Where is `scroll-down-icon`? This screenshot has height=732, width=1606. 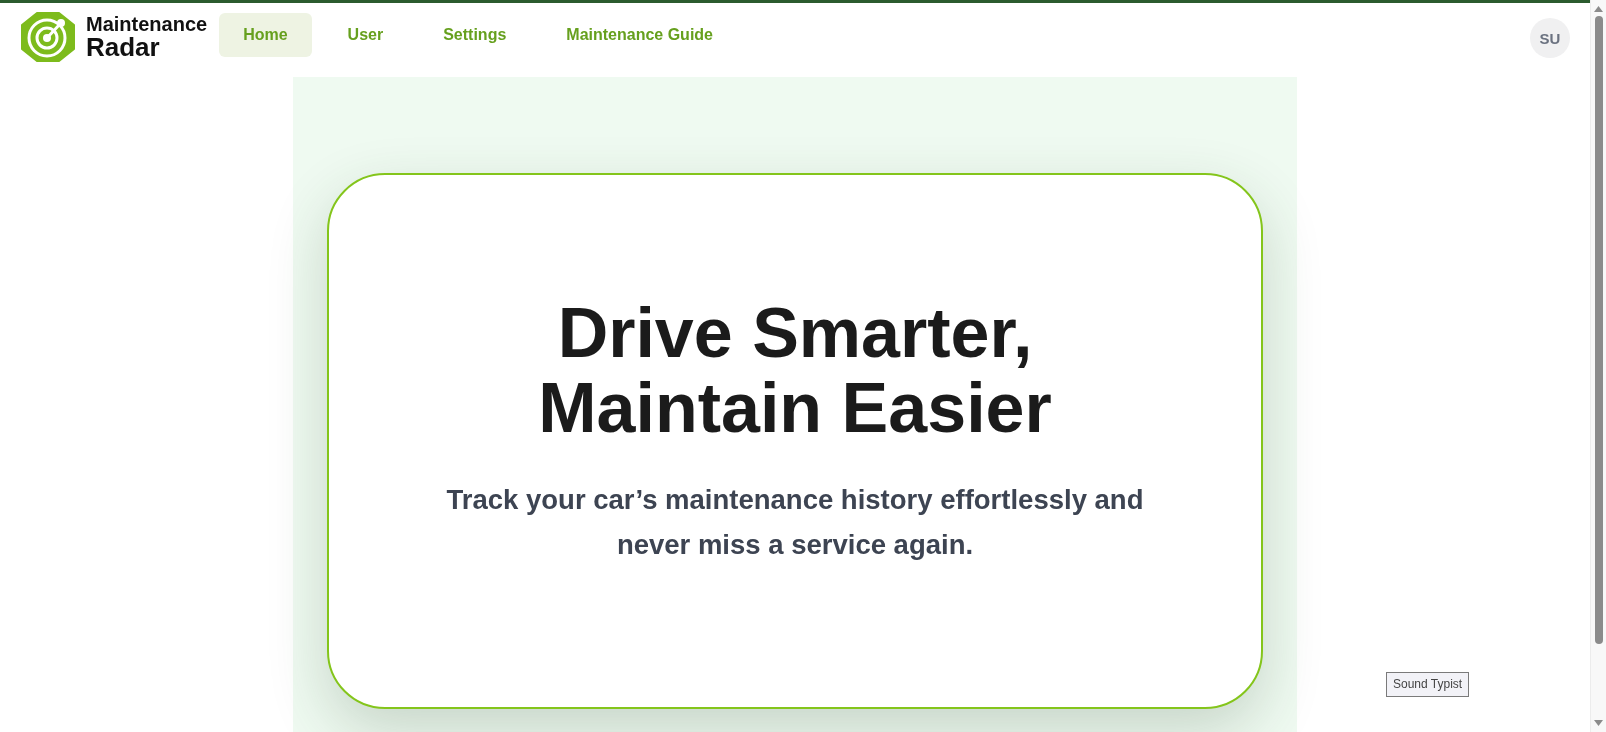 scroll-down-icon is located at coordinates (1598, 723).